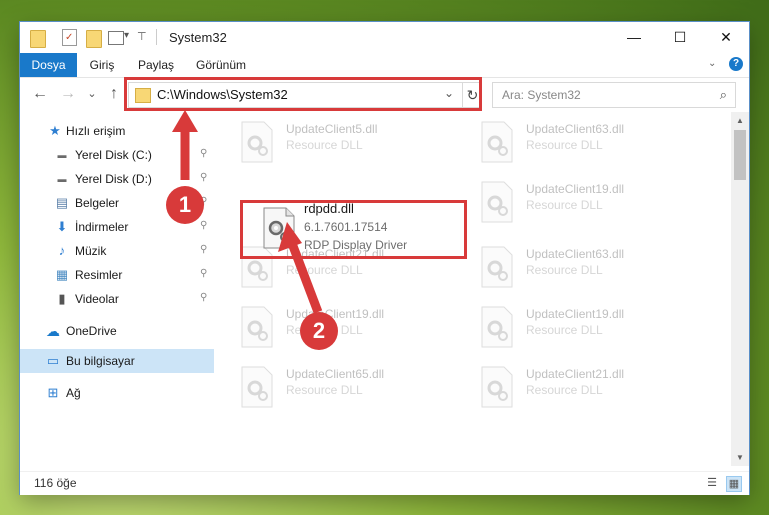 The height and width of the screenshot is (515, 769). I want to click on status-bar: 116 öğe ☰ ▦, so click(384, 483).